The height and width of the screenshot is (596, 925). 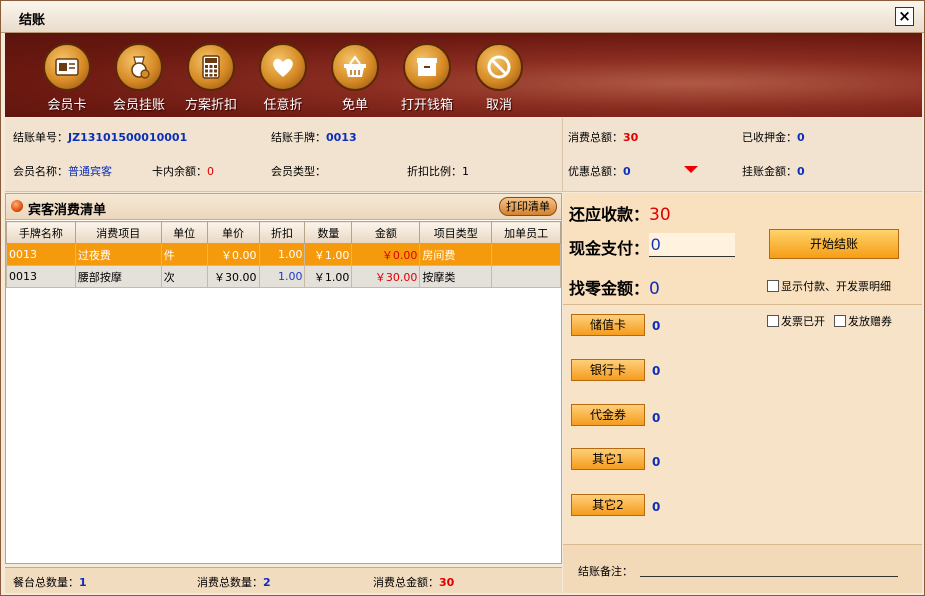 What do you see at coordinates (233, 232) in the screenshot?
I see `col-price: 单价` at bounding box center [233, 232].